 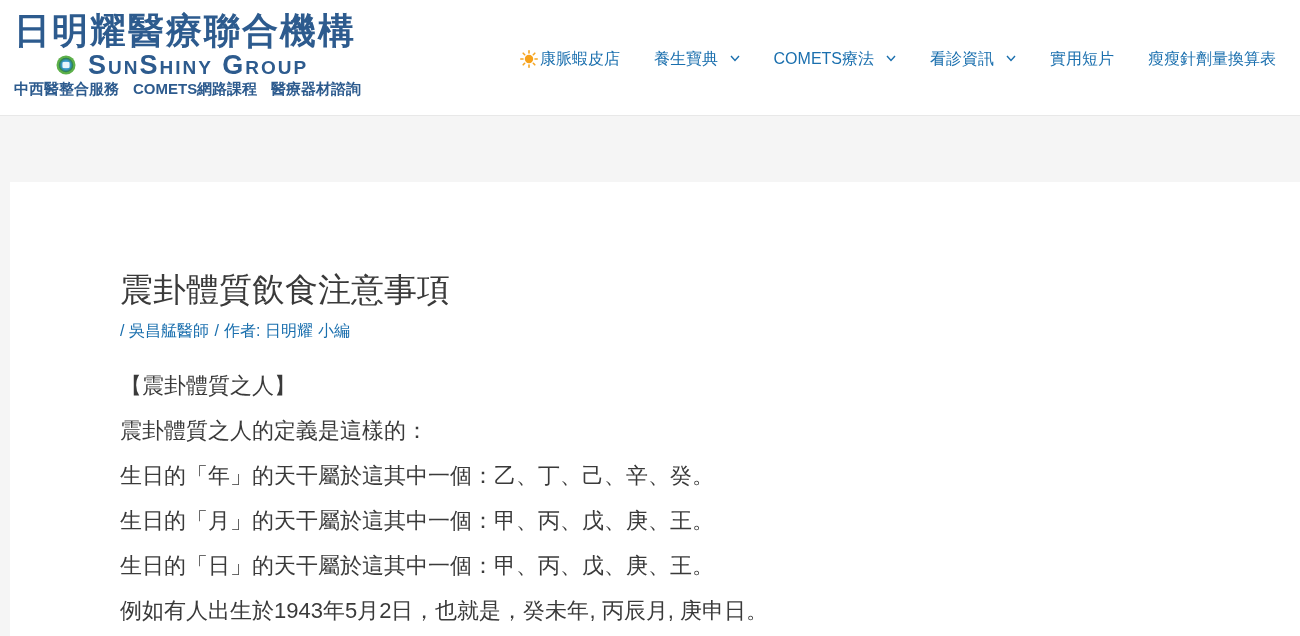 I want to click on article-paragraph: 生日的「月」的天干屬於這其中一個：甲、丙、戊、庚、王。, so click(x=417, y=521).